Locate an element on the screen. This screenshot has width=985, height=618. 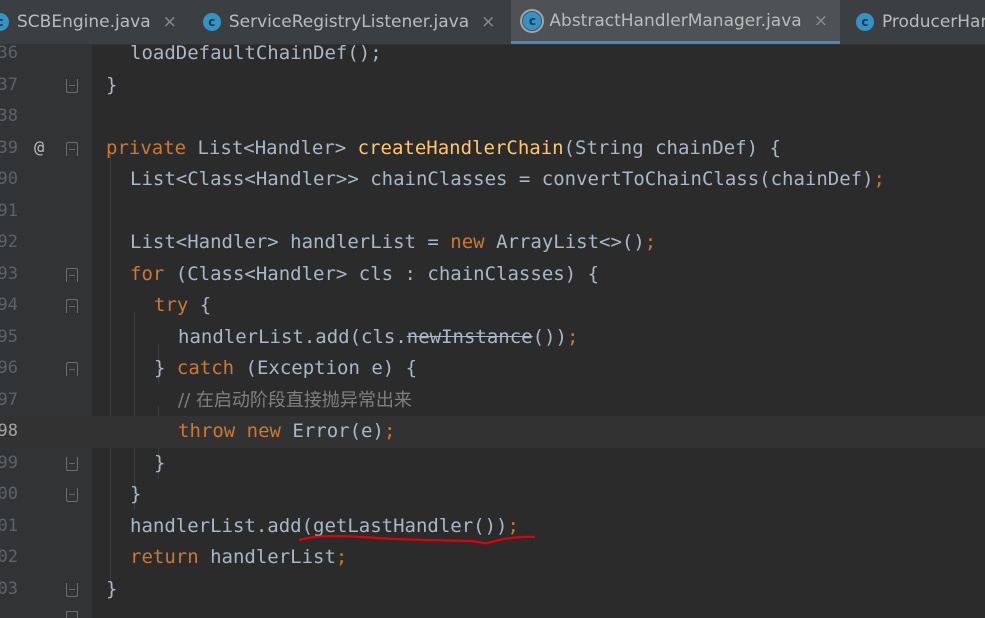
code-text: loadDefaultChainDef(); is located at coordinates (256, 54).